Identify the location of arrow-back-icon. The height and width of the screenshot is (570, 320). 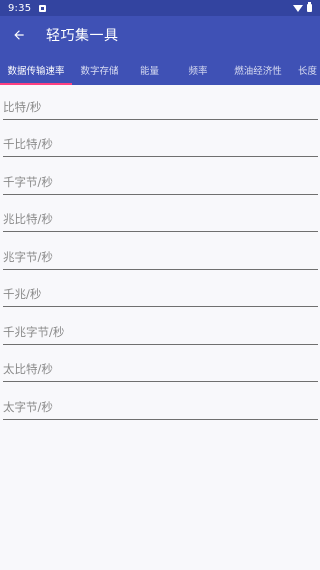
(19, 35).